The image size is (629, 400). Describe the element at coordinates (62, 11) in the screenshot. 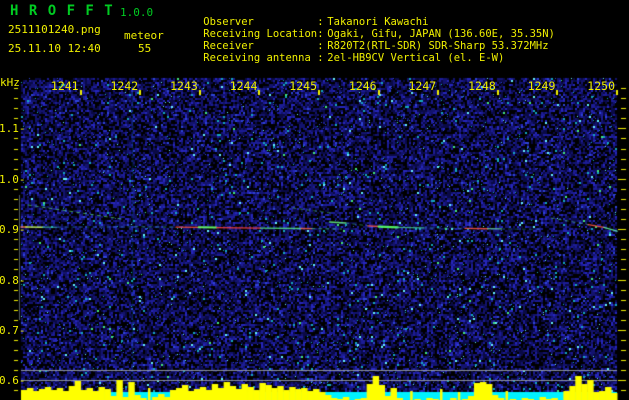

I see `app-title: H R O F F T` at that location.